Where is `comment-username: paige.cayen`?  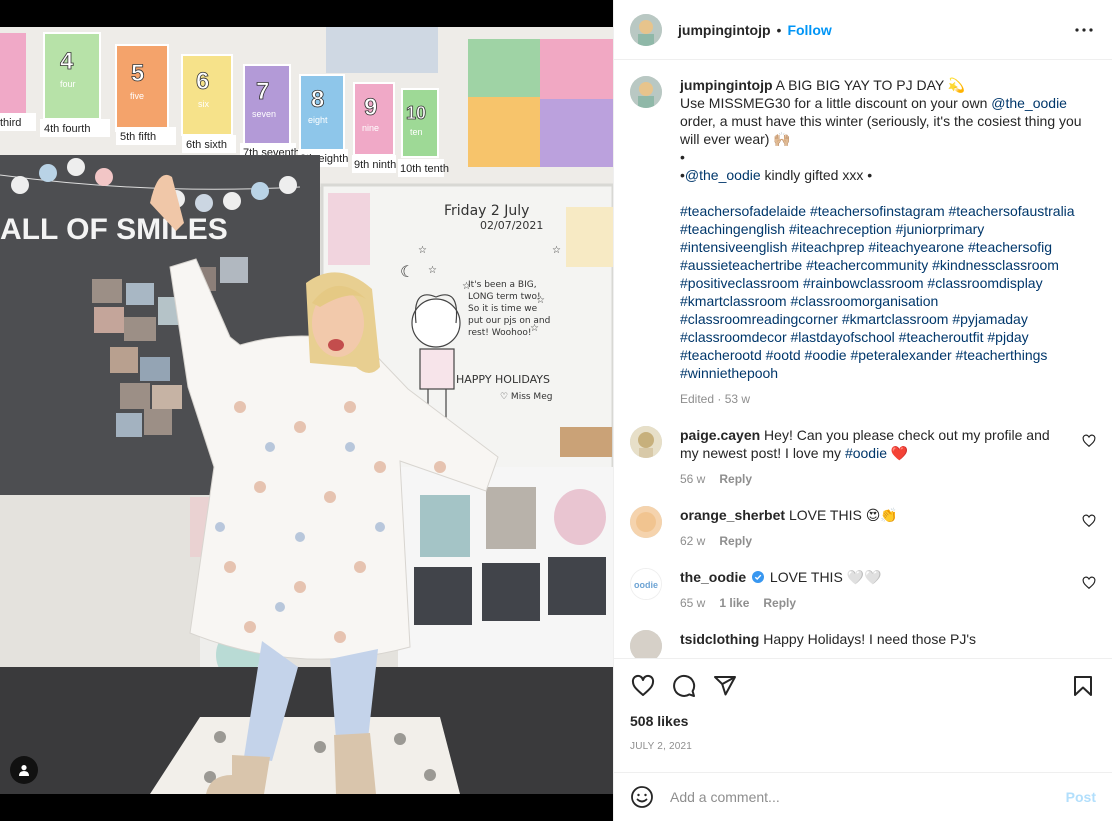 comment-username: paige.cayen is located at coordinates (720, 435).